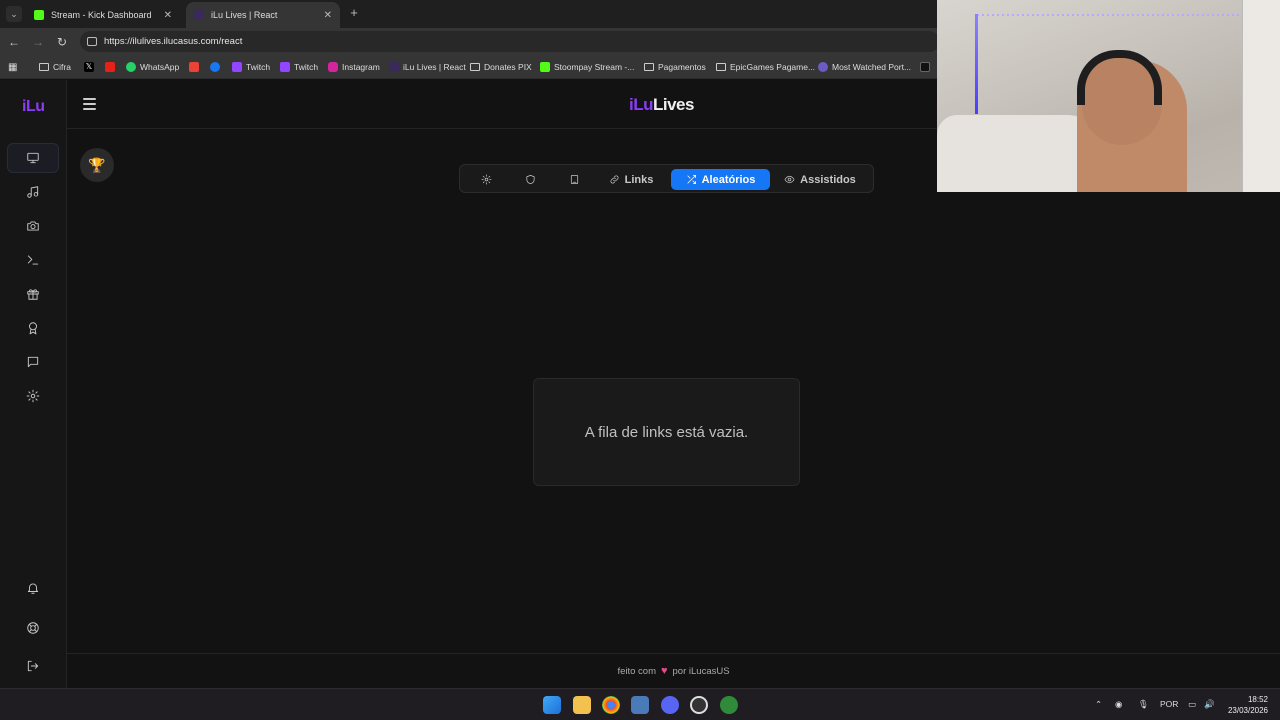  I want to click on notifications-button, so click(33, 588).